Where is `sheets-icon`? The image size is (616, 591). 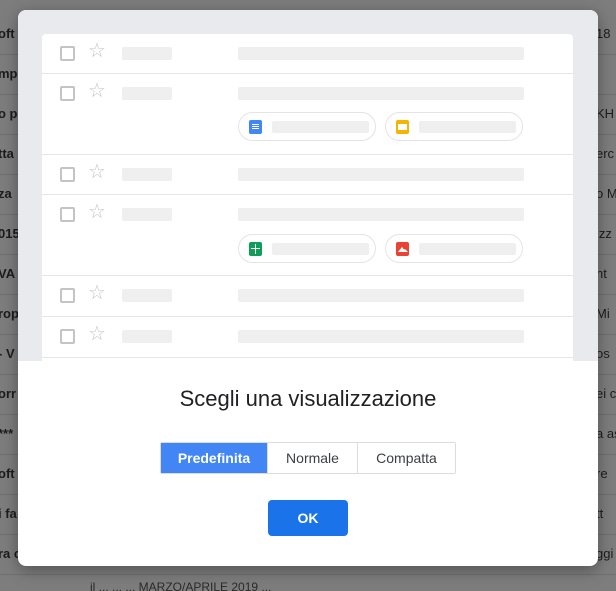
sheets-icon is located at coordinates (255, 249).